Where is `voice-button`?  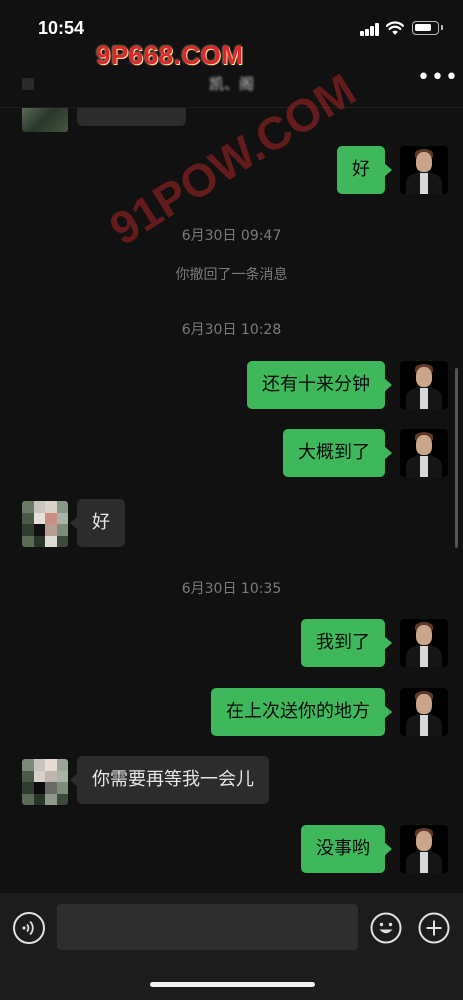 voice-button is located at coordinates (29, 928).